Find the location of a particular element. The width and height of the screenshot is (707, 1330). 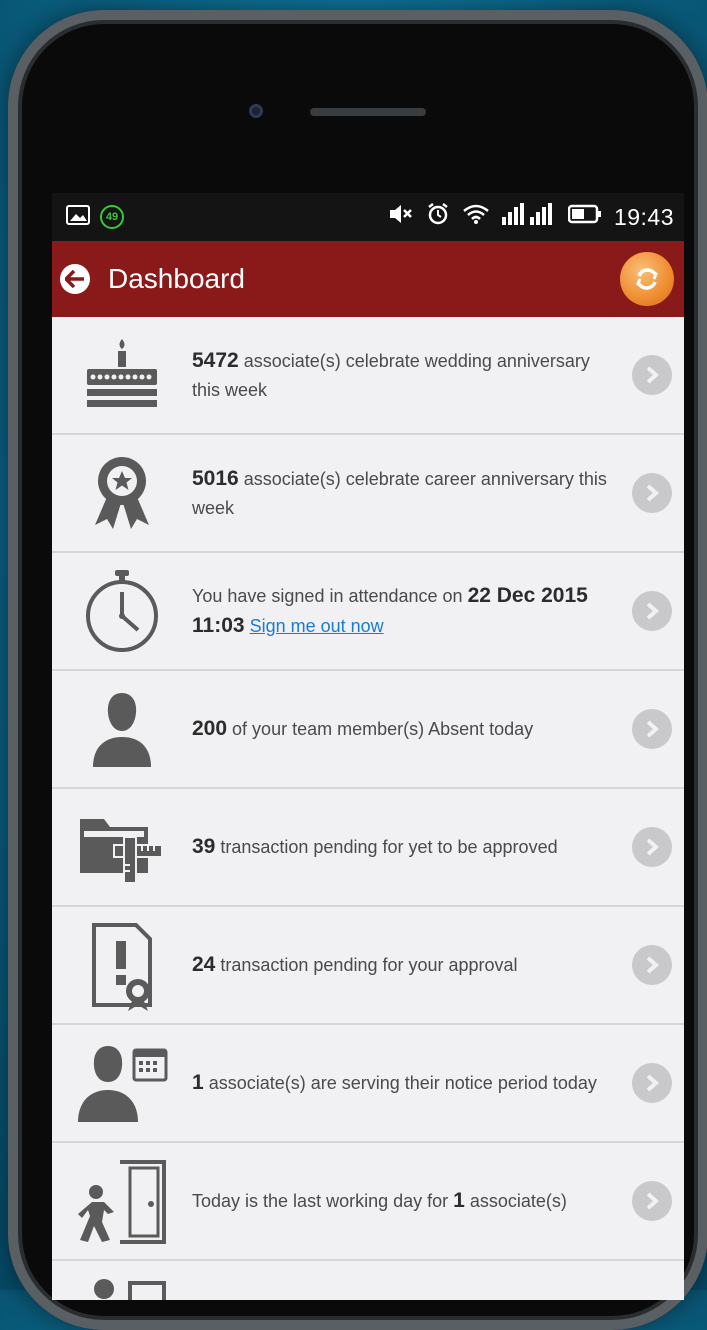

list-item-your-approval: 24 transaction pending for your approval is located at coordinates (368, 966).